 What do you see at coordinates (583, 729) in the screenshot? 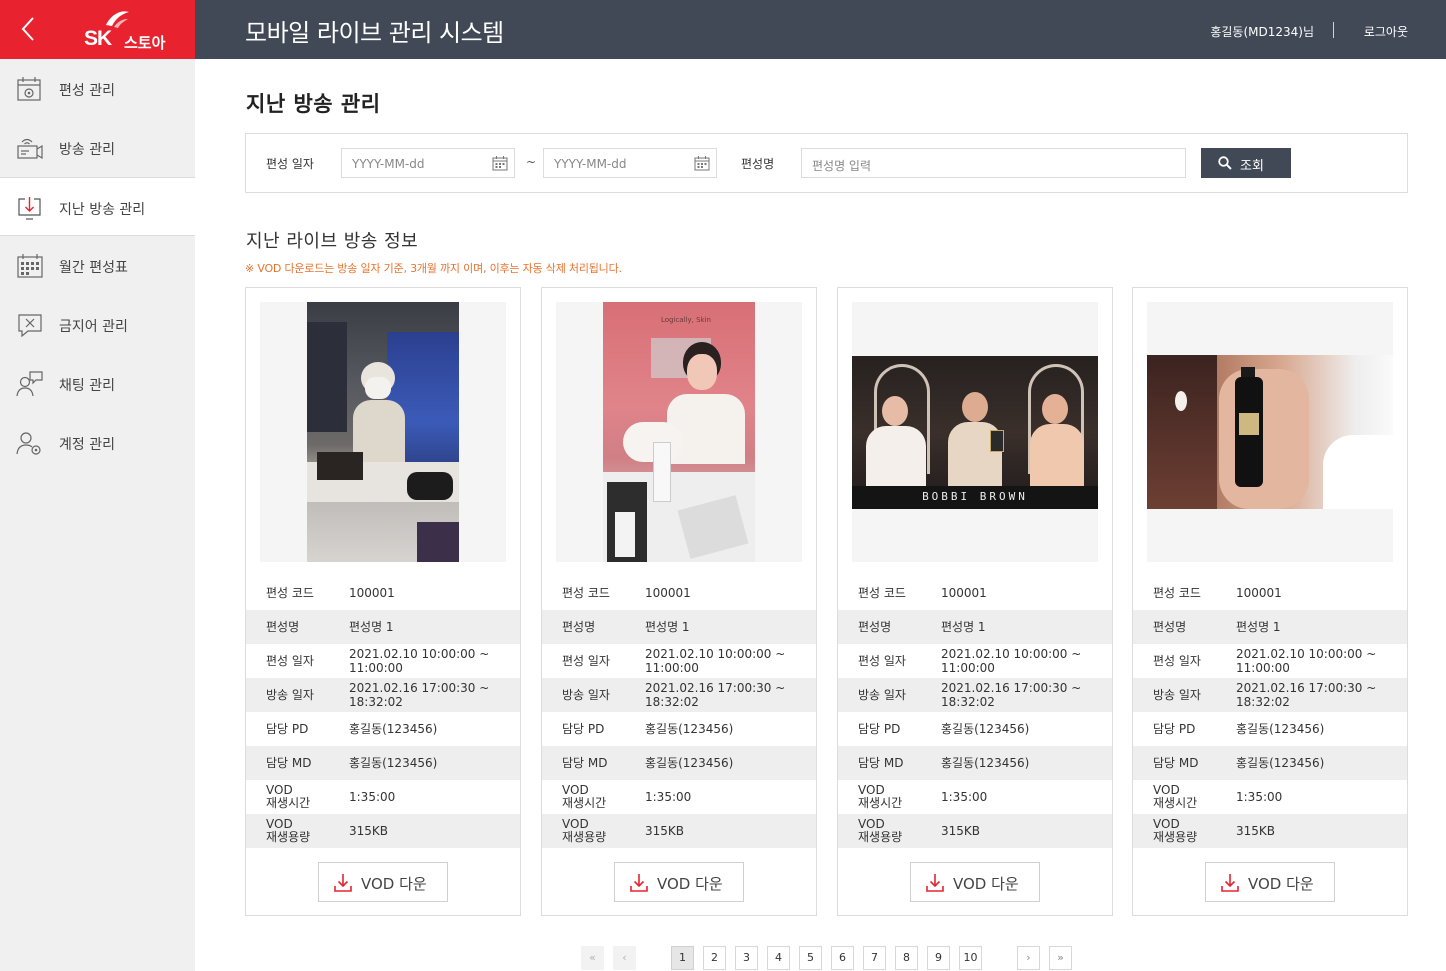
I see `field-label: 담당 PD` at bounding box center [583, 729].